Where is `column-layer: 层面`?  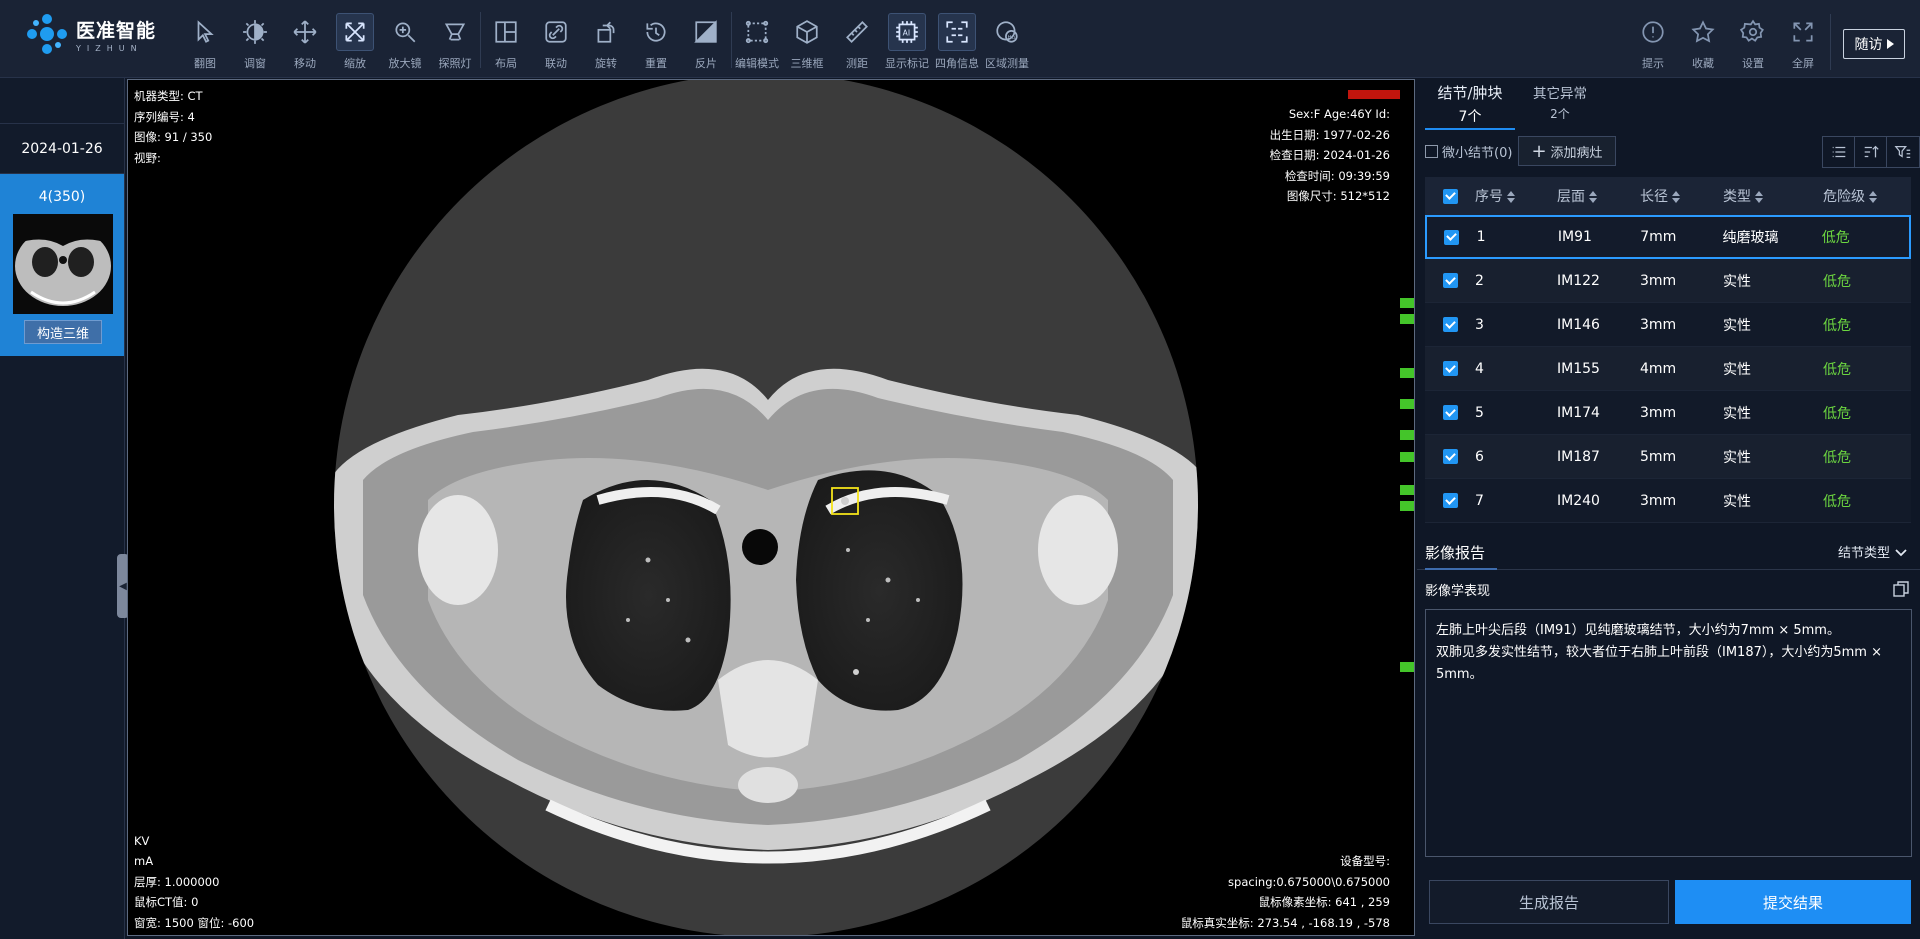
column-layer: 层面 is located at coordinates (1598, 196).